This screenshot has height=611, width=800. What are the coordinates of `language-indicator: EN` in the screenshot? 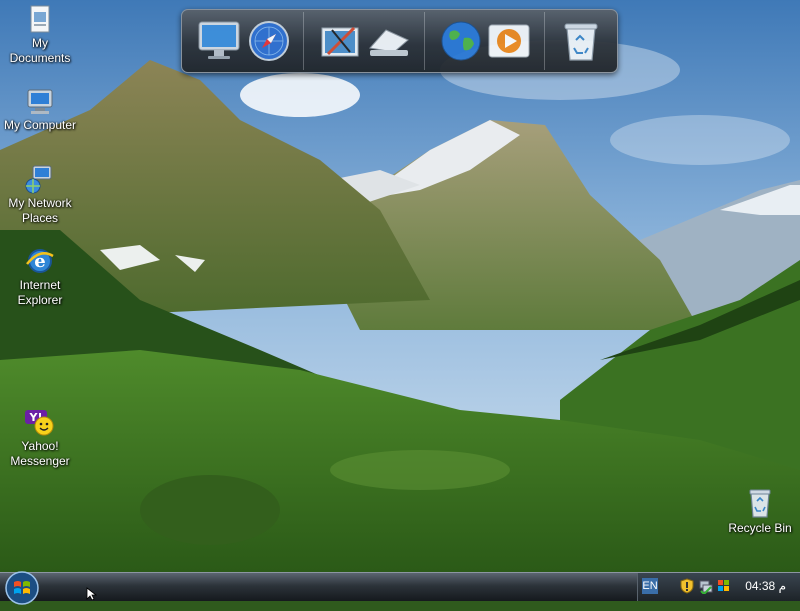 It's located at (650, 586).